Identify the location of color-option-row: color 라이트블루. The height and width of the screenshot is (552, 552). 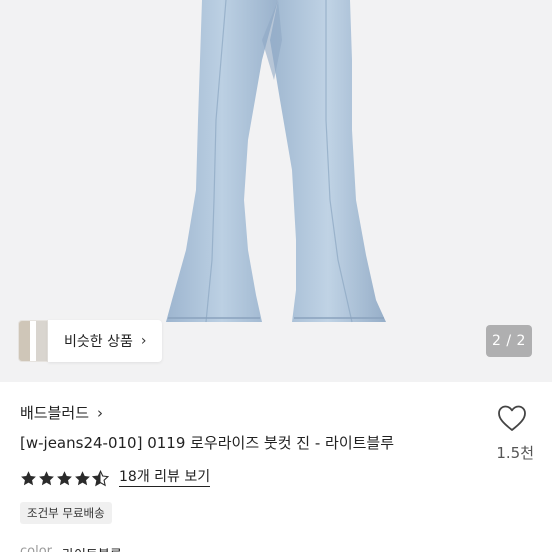
(71, 548).